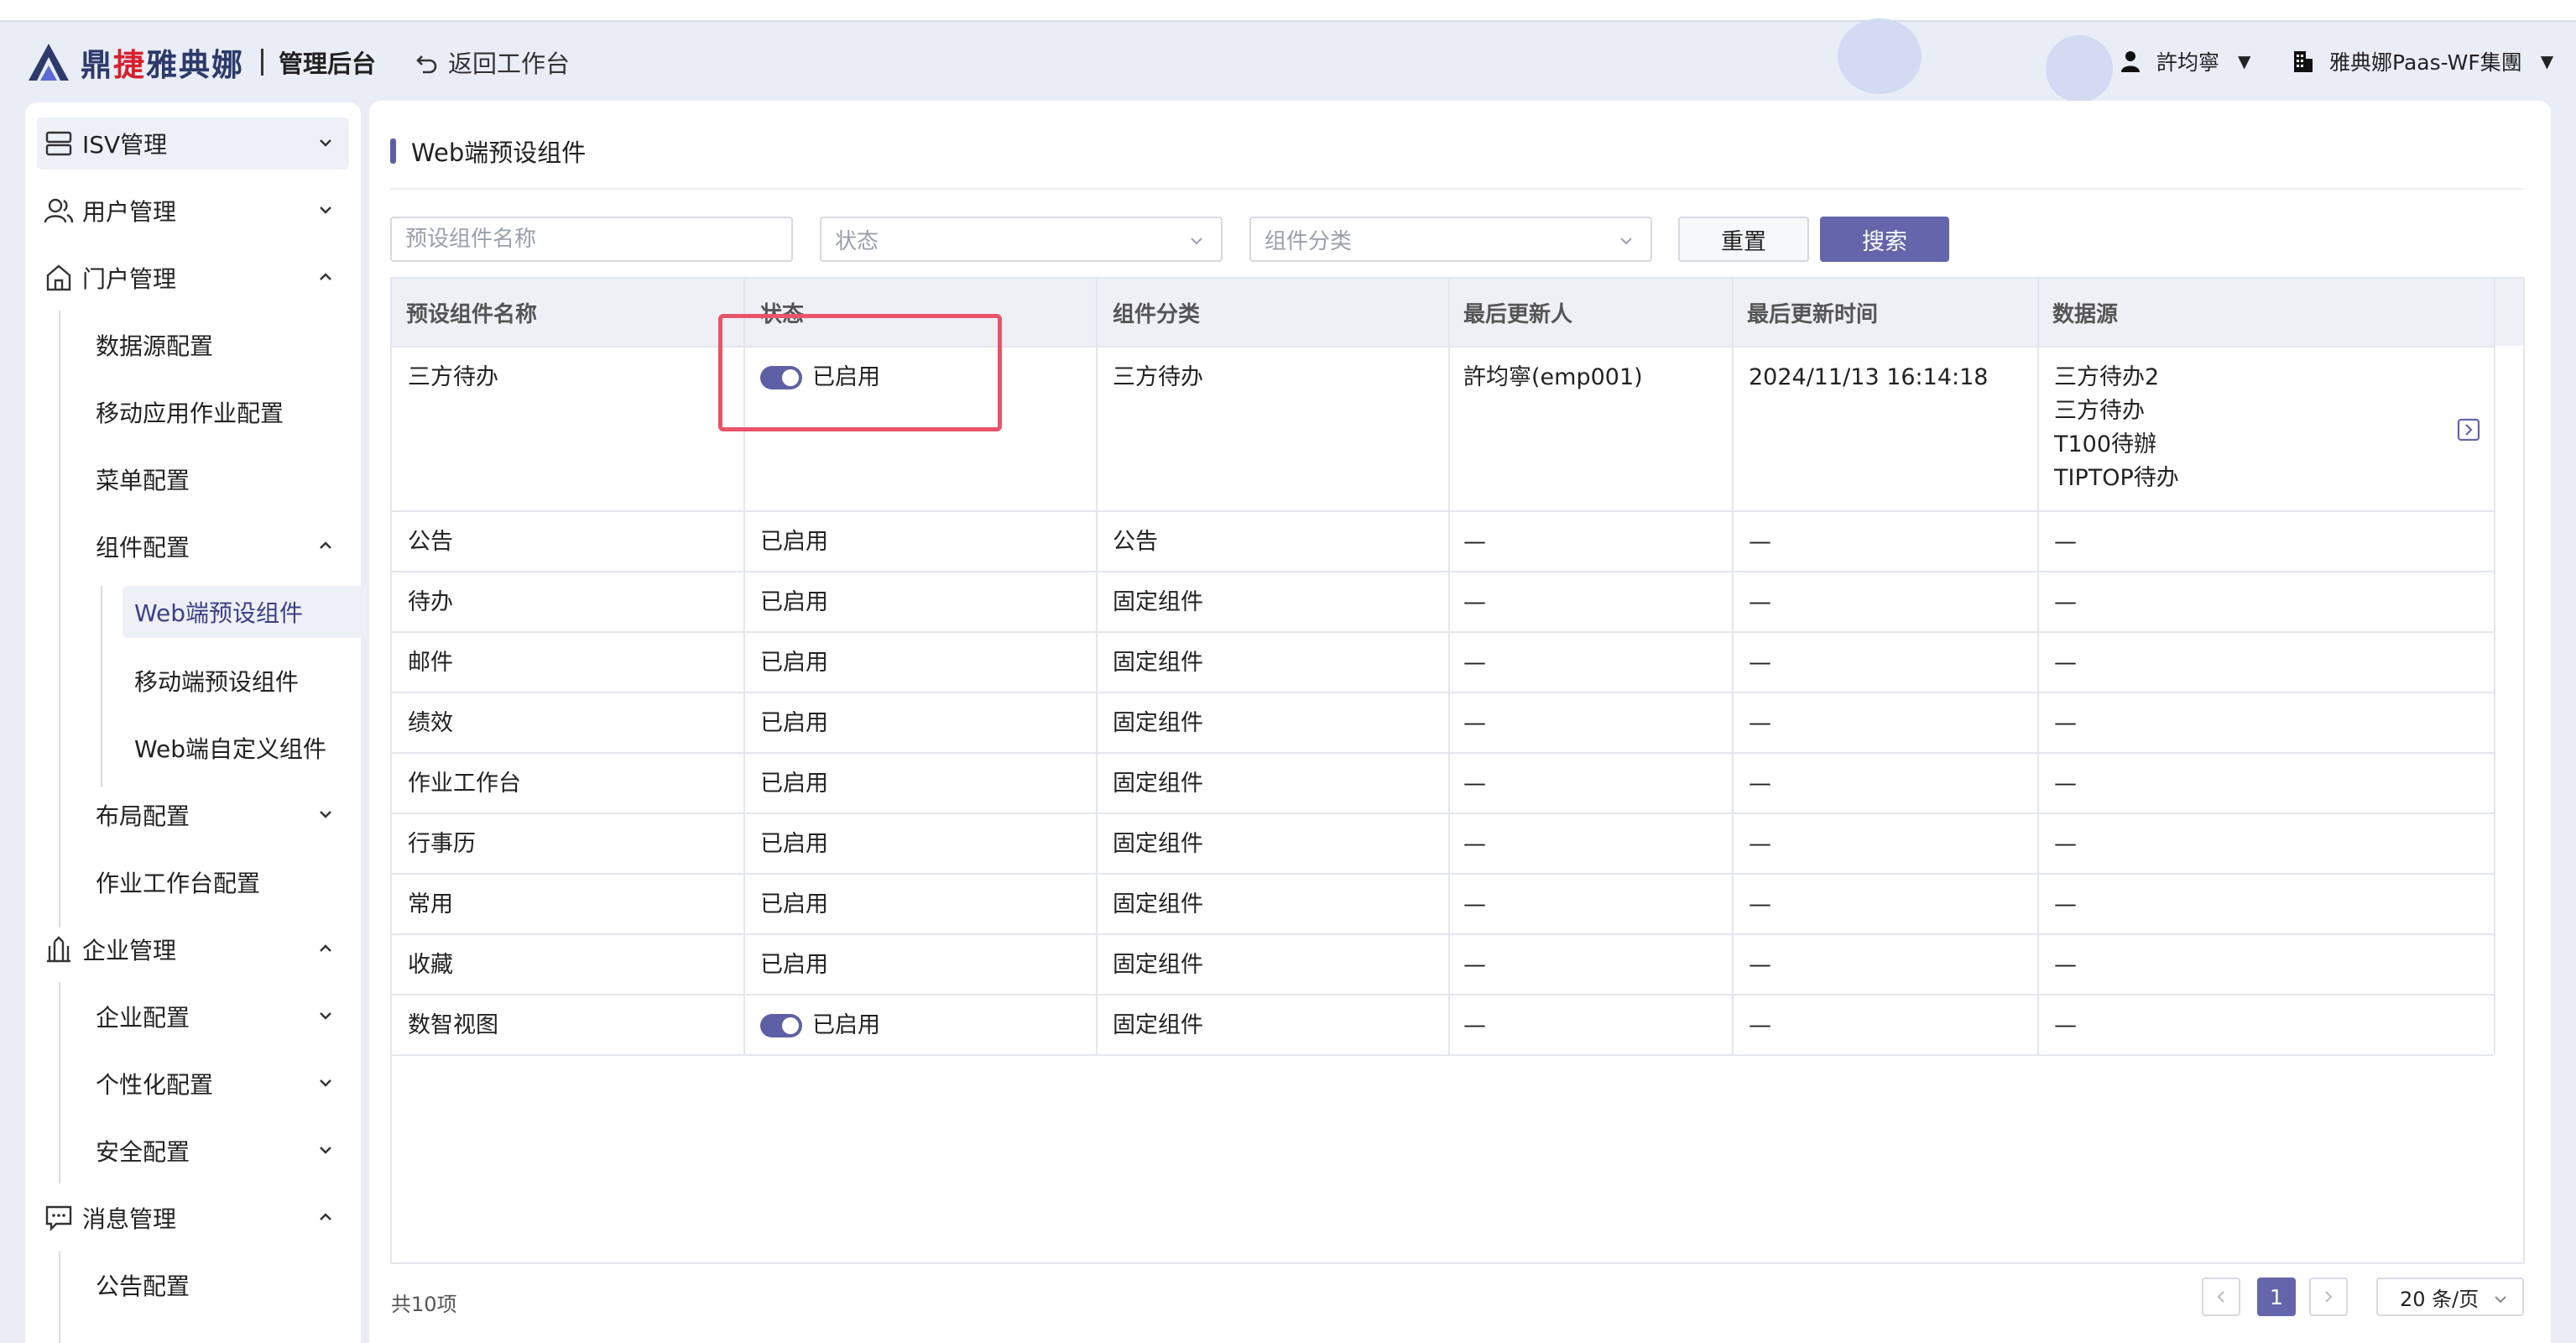 The image size is (2576, 1343). What do you see at coordinates (143, 1286) in the screenshot?
I see `sidebar-item-label: 公告配置` at bounding box center [143, 1286].